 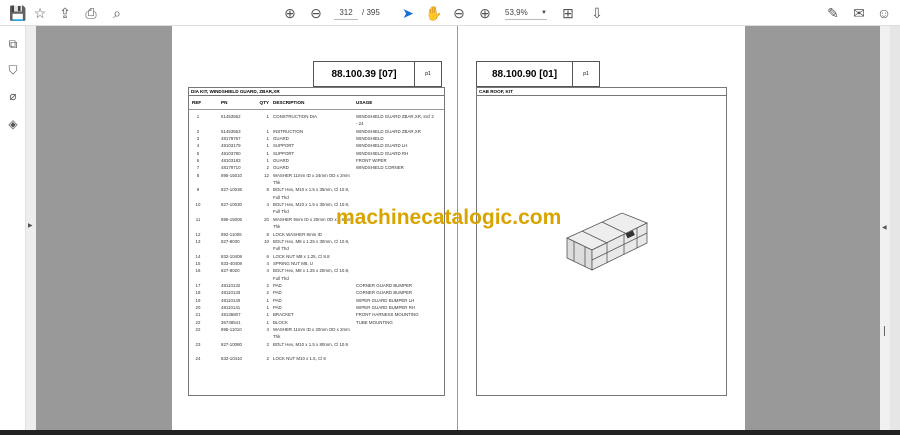 I want to click on pages-icon: ⧉, so click(x=13, y=44).